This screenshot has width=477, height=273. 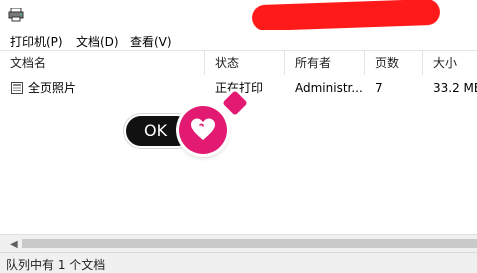 What do you see at coordinates (238, 40) in the screenshot?
I see `menu-bar: 打印机(P) 文档(D) 查看(V)` at bounding box center [238, 40].